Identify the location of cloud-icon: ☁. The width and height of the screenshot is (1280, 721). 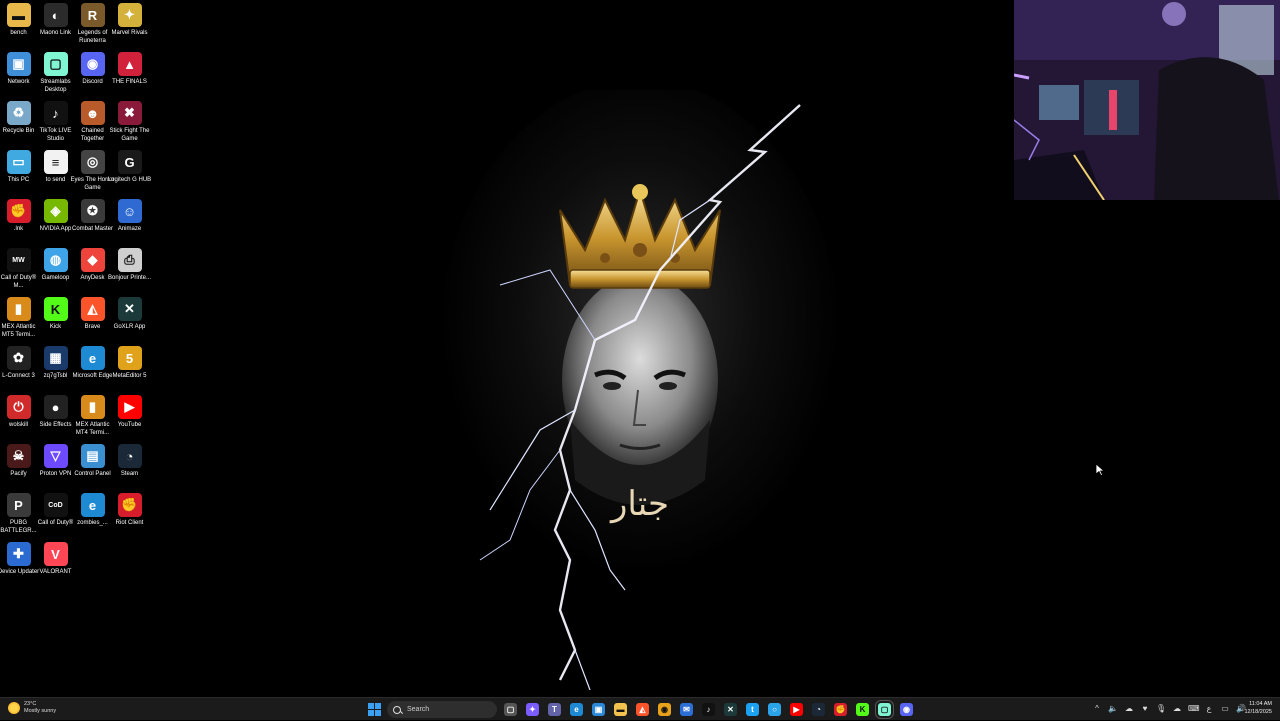
(1129, 708).